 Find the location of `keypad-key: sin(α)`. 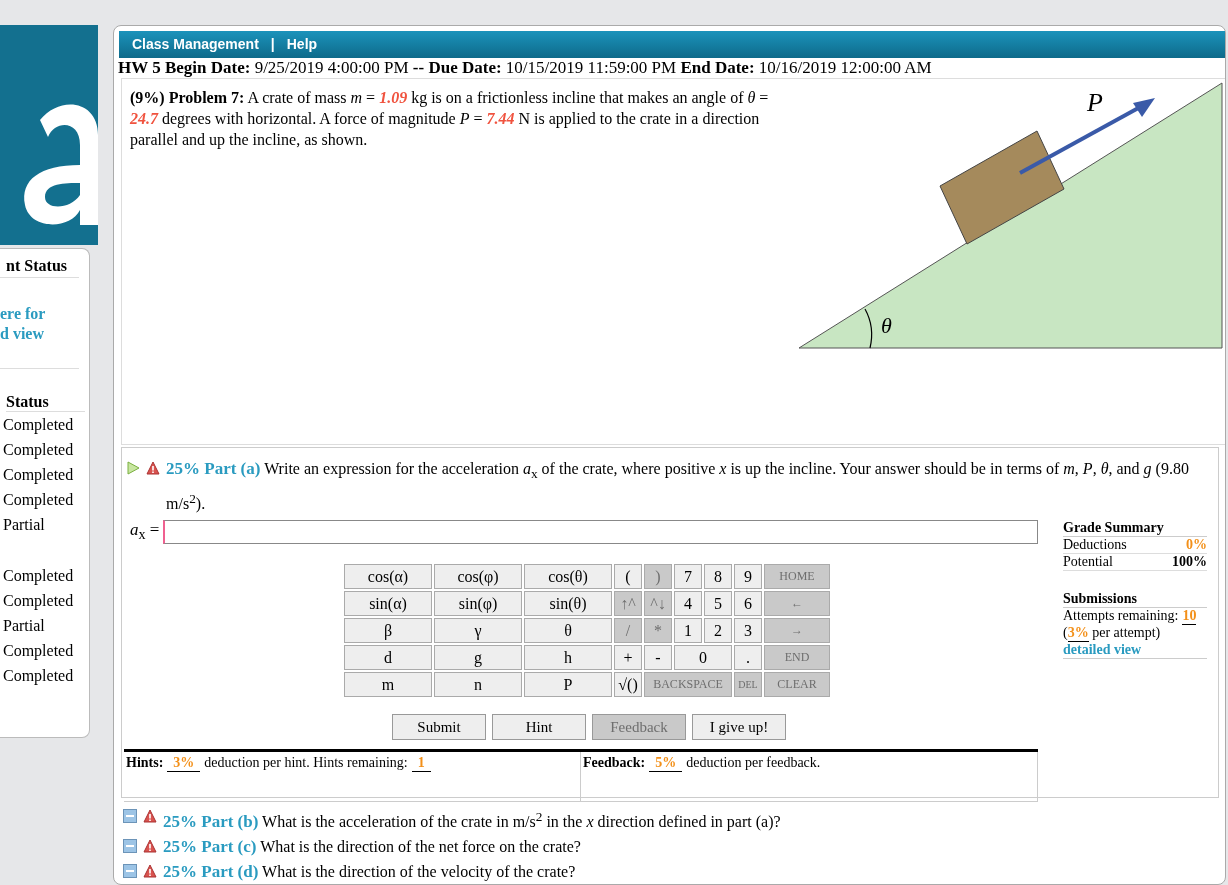

keypad-key: sin(α) is located at coordinates (388, 604).